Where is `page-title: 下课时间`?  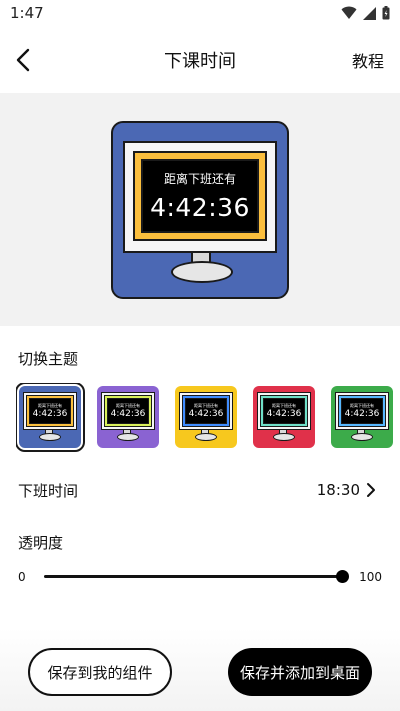
page-title: 下课时间 is located at coordinates (200, 61).